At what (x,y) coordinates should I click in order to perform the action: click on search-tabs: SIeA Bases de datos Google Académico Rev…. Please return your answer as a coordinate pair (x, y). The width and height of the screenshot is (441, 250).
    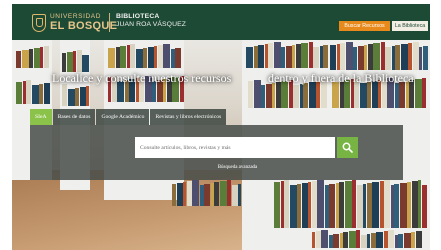
    Looking at the image, I should click on (128, 117).